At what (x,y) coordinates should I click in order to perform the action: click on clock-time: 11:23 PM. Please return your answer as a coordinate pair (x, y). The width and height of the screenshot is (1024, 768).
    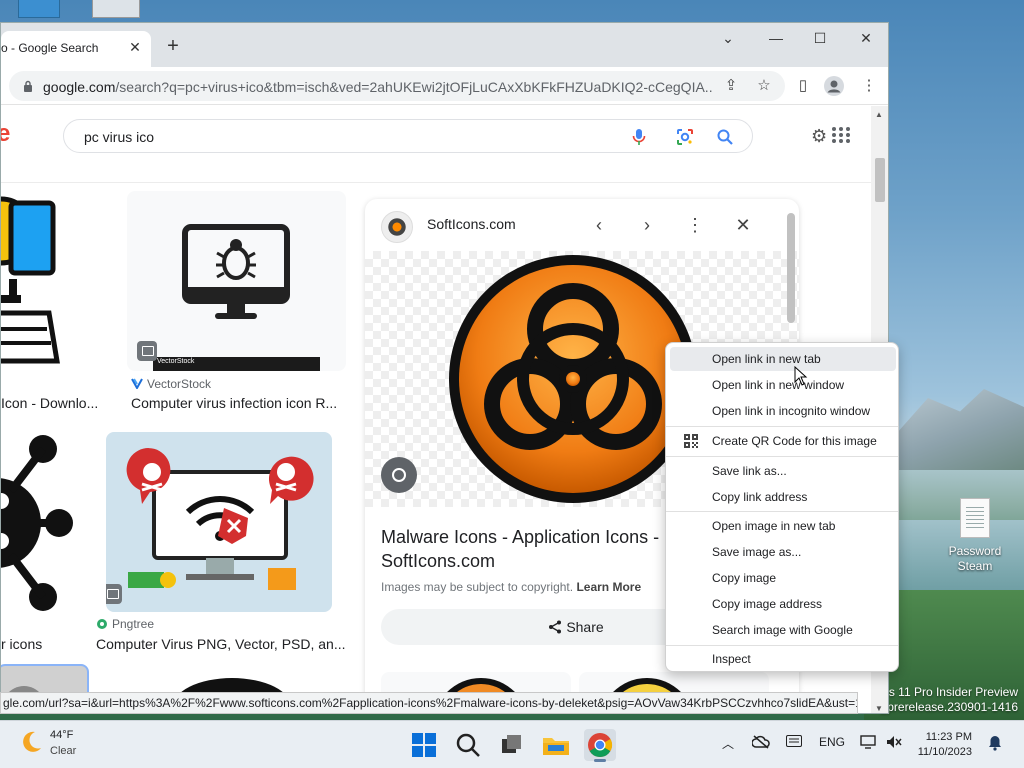
    Looking at the image, I should click on (948, 737).